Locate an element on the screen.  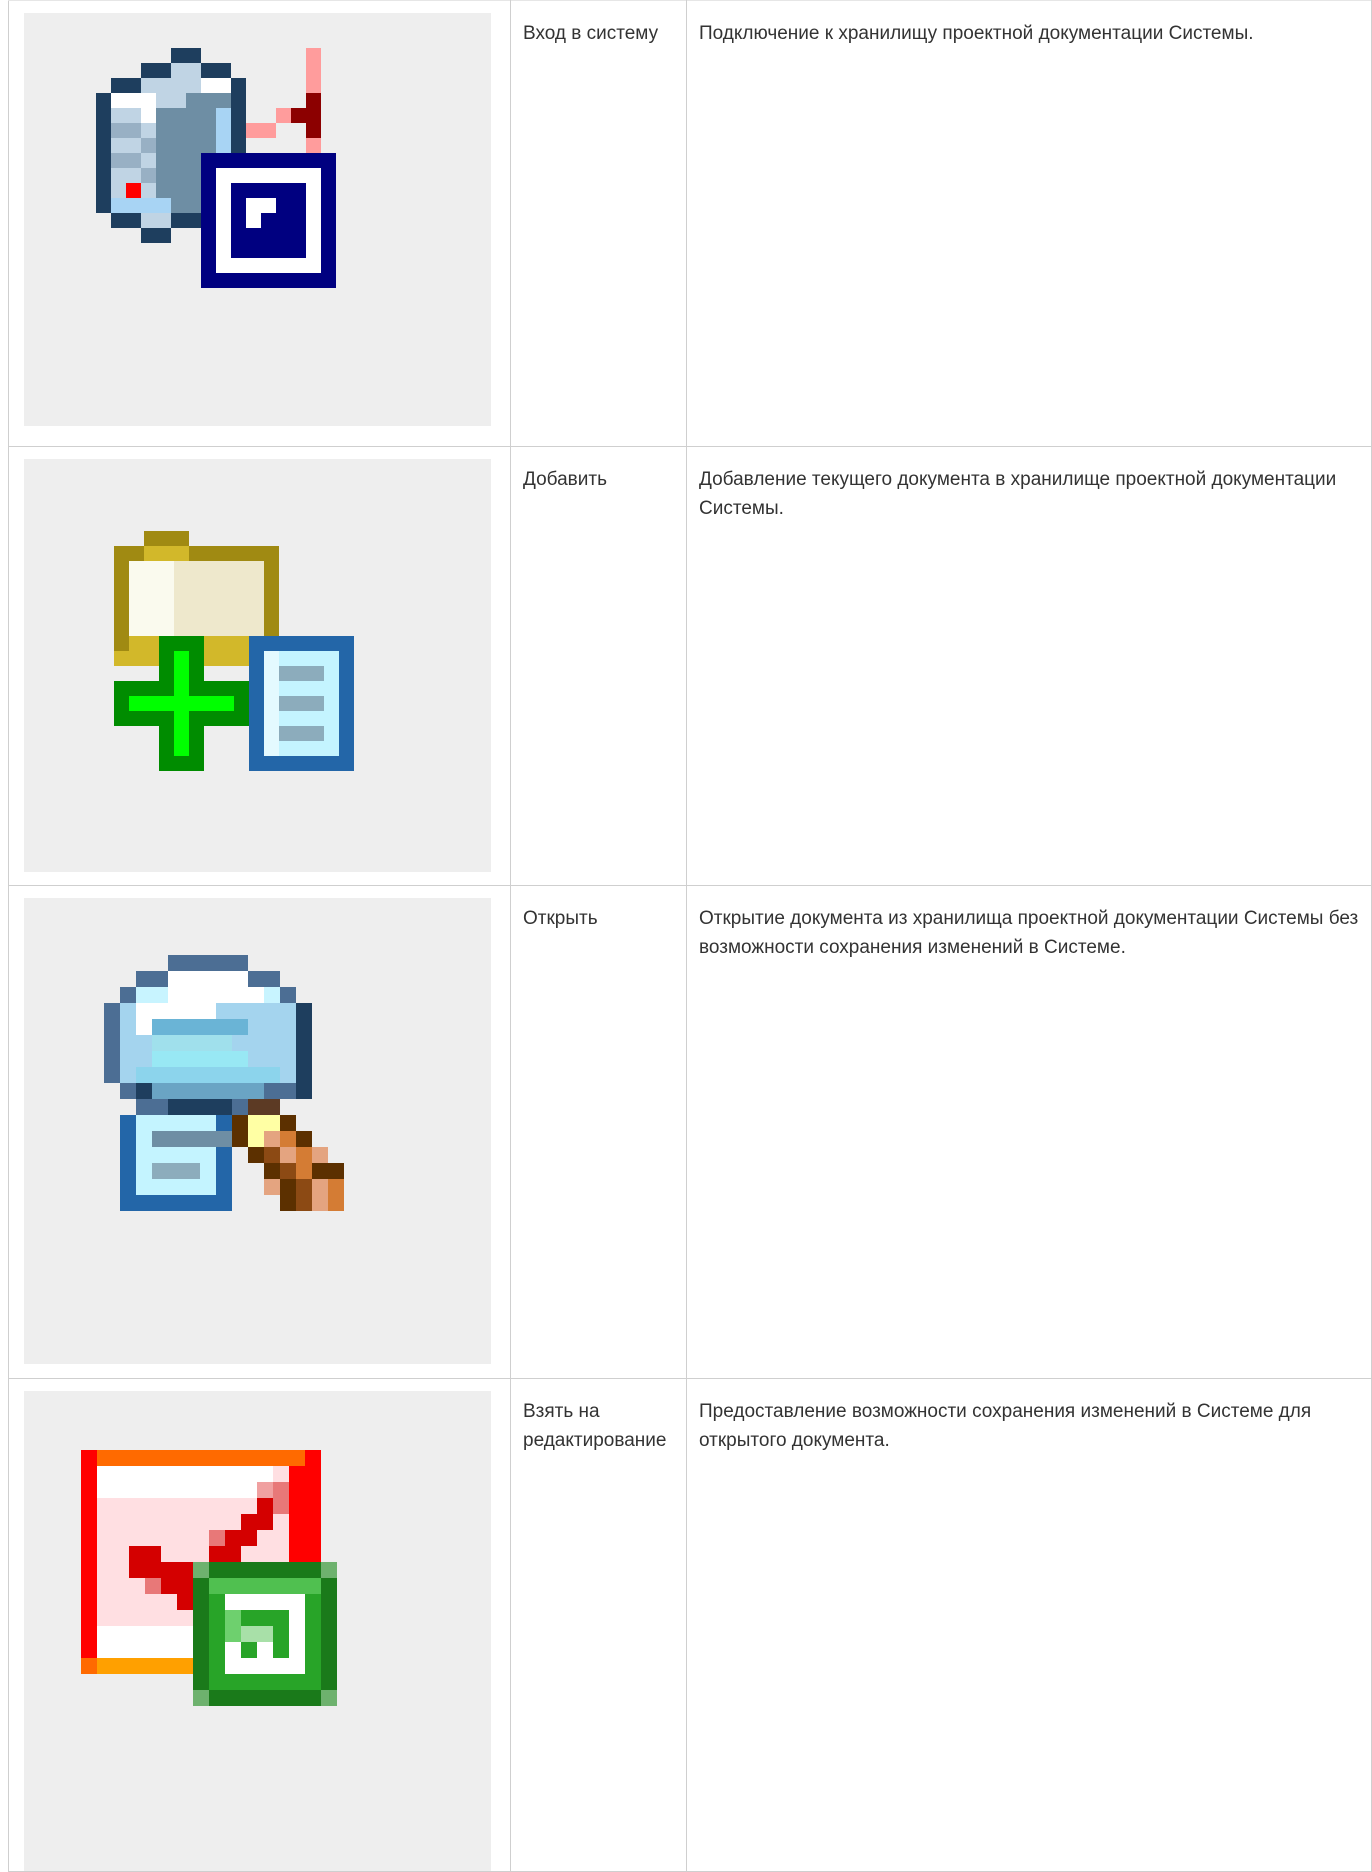
add-document-icon is located at coordinates (234, 651).